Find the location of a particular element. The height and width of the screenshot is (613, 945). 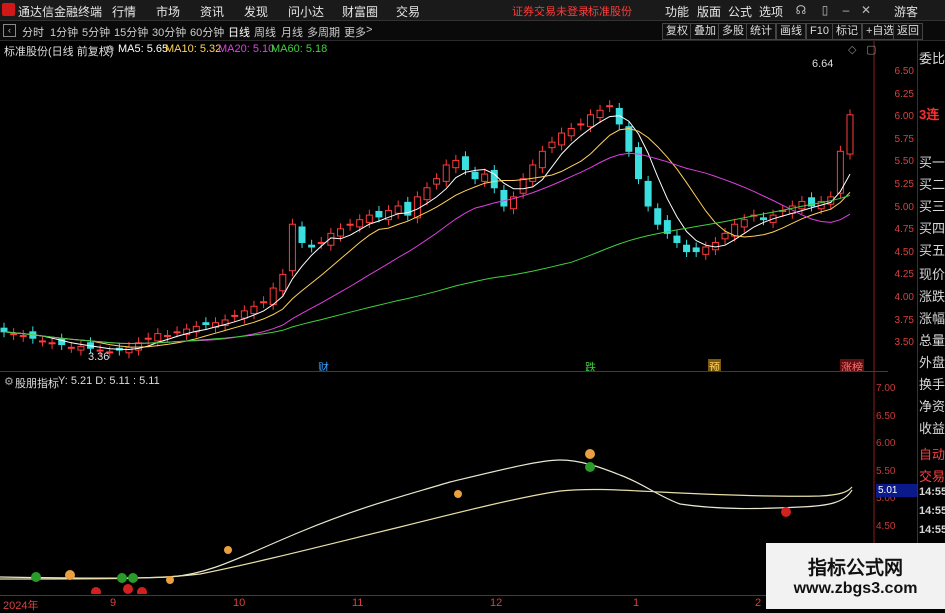

headset-icon: ☊ is located at coordinates (801, 10).